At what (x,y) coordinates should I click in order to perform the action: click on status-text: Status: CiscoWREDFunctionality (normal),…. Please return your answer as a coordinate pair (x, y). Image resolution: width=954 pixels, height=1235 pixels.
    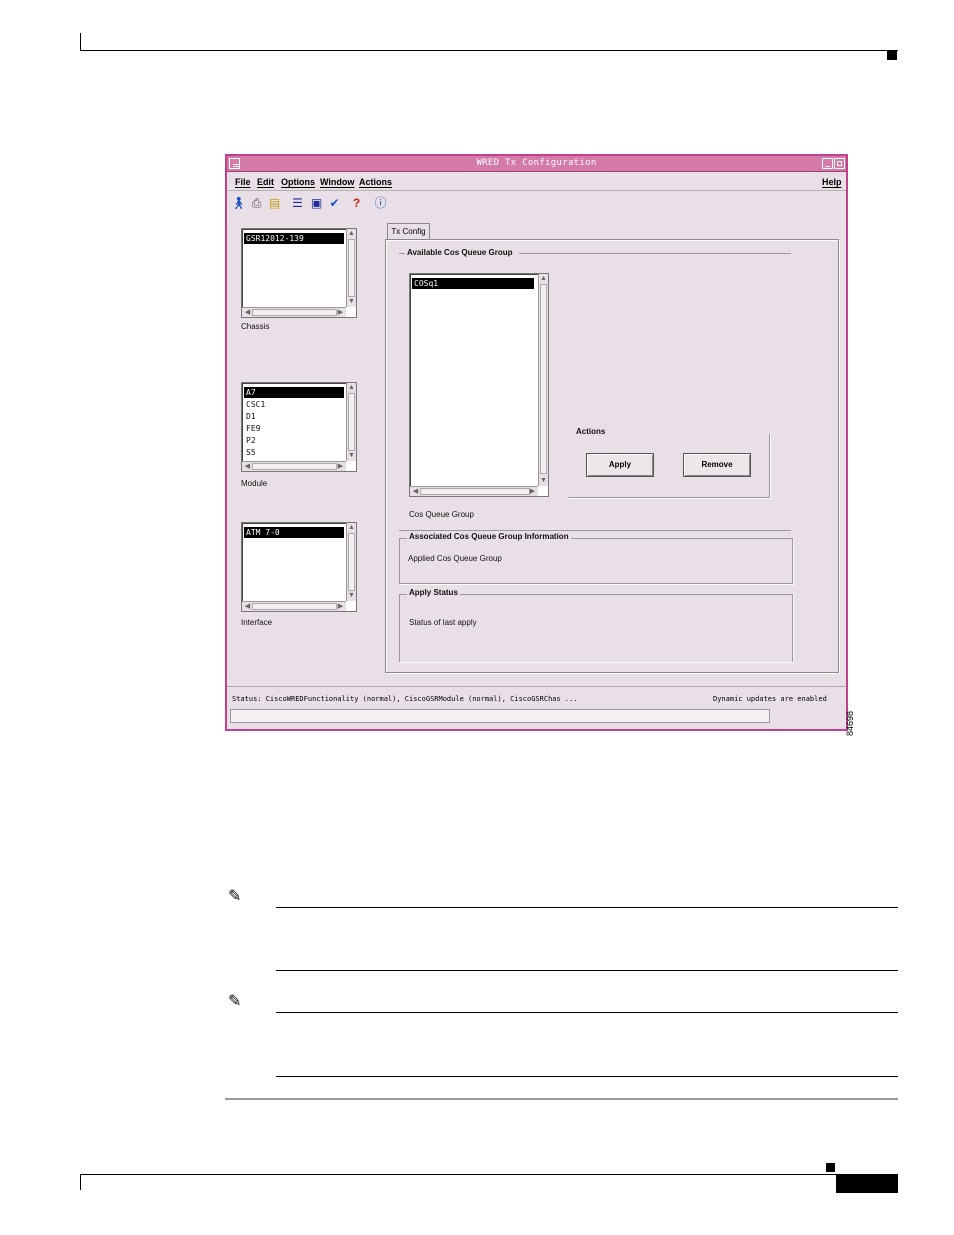
    Looking at the image, I should click on (405, 699).